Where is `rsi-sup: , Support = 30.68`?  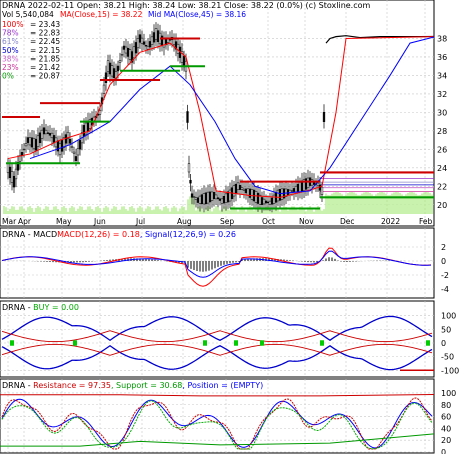
rsi-sup: , Support = 30.68 is located at coordinates (146, 385).